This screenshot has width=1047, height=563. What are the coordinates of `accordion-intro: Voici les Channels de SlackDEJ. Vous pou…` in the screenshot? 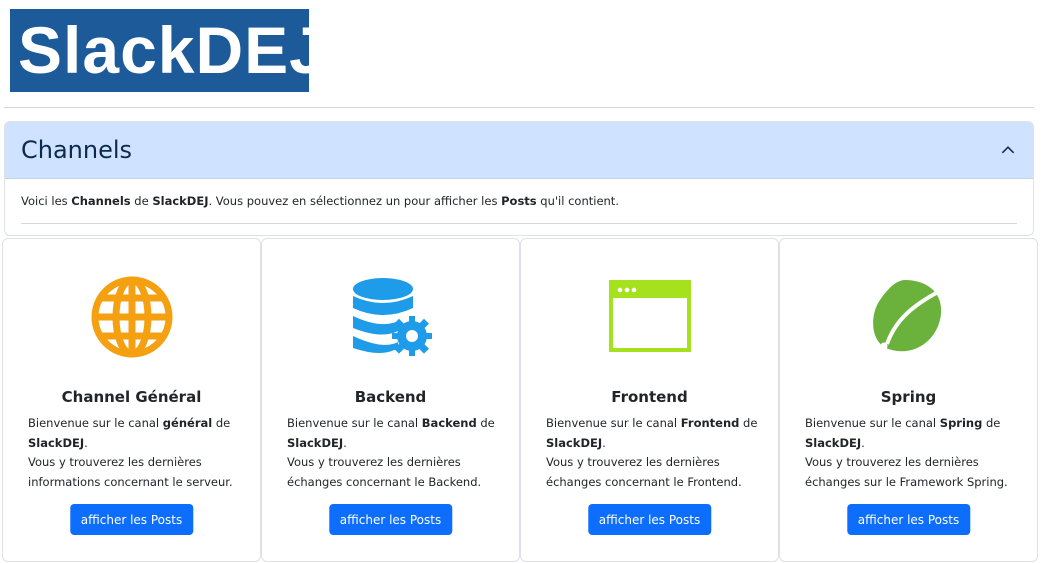 It's located at (320, 201).